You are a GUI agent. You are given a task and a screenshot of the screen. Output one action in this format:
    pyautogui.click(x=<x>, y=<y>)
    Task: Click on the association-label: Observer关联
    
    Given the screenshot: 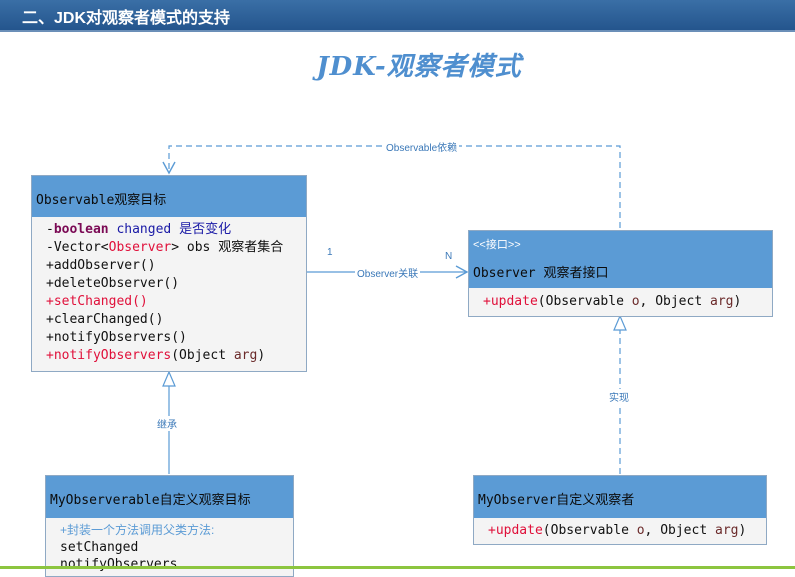 What is the action you would take?
    pyautogui.click(x=388, y=272)
    